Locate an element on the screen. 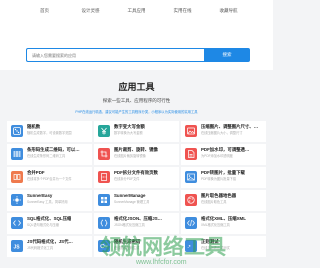 The height and width of the screenshot is (268, 320). tool-card: PDF拆分文件有效页数 在线拆分PDF文件 is located at coordinates (136, 177).